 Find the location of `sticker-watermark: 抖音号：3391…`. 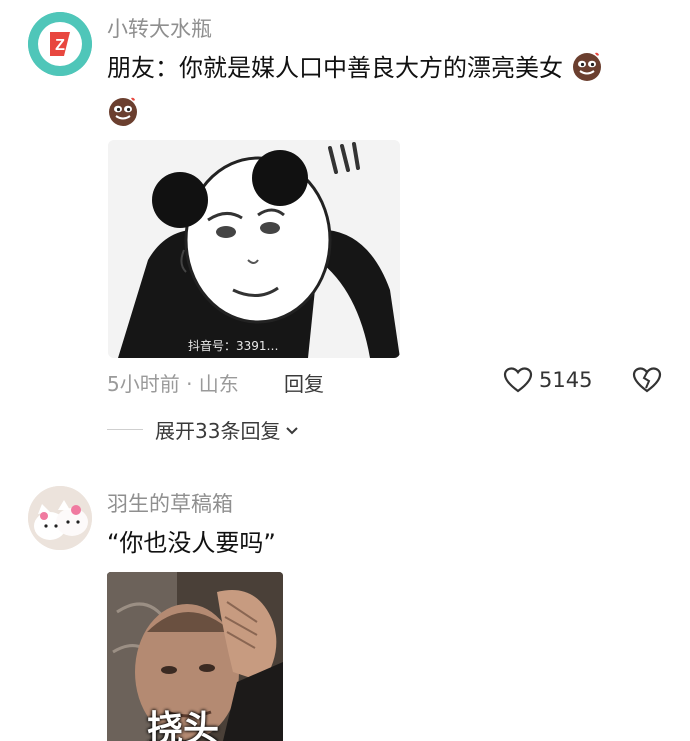

sticker-watermark: 抖音号：3391… is located at coordinates (233, 346).